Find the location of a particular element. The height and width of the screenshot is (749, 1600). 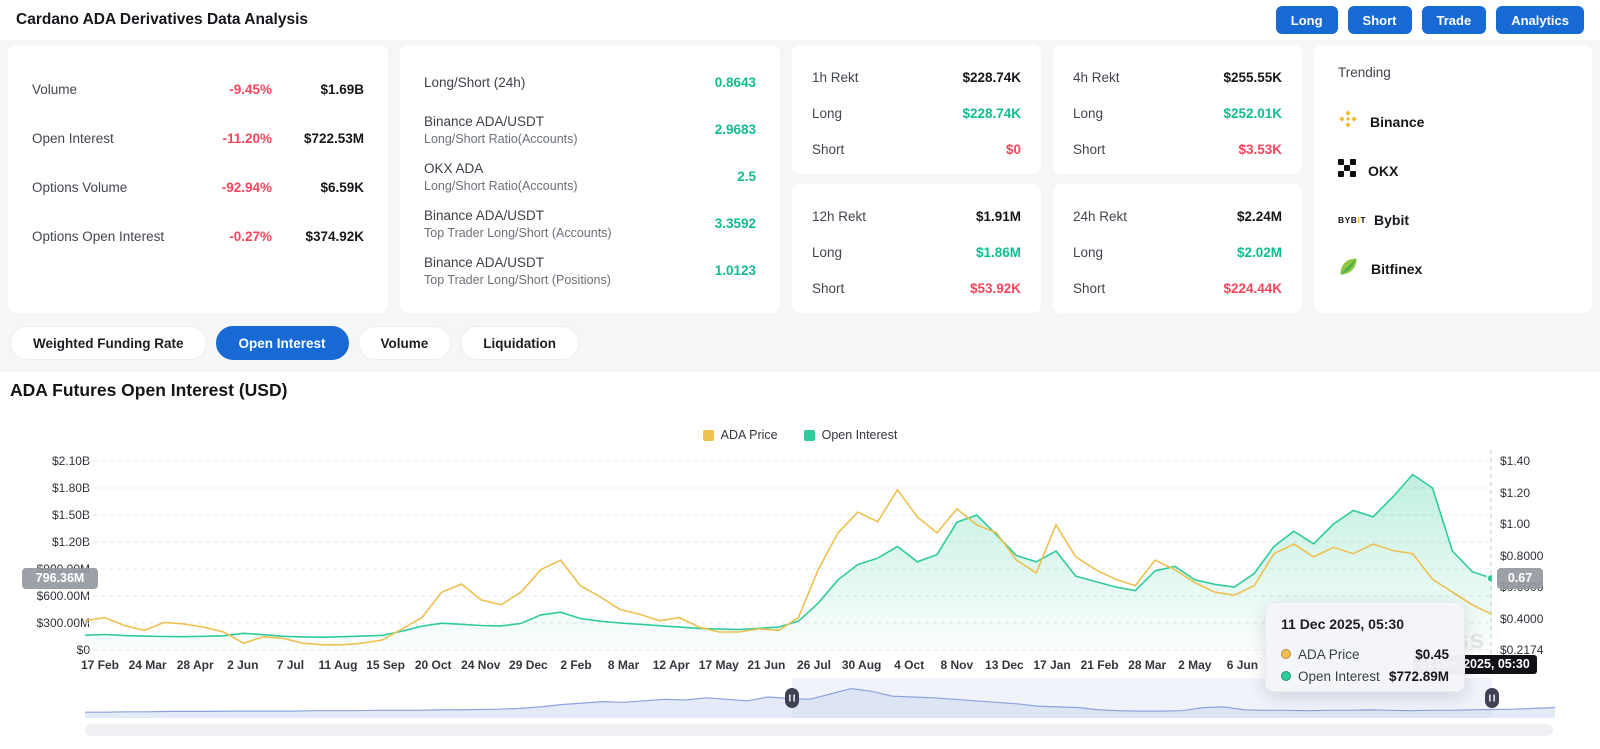

ratio-value: 1.0123 is located at coordinates (735, 270).